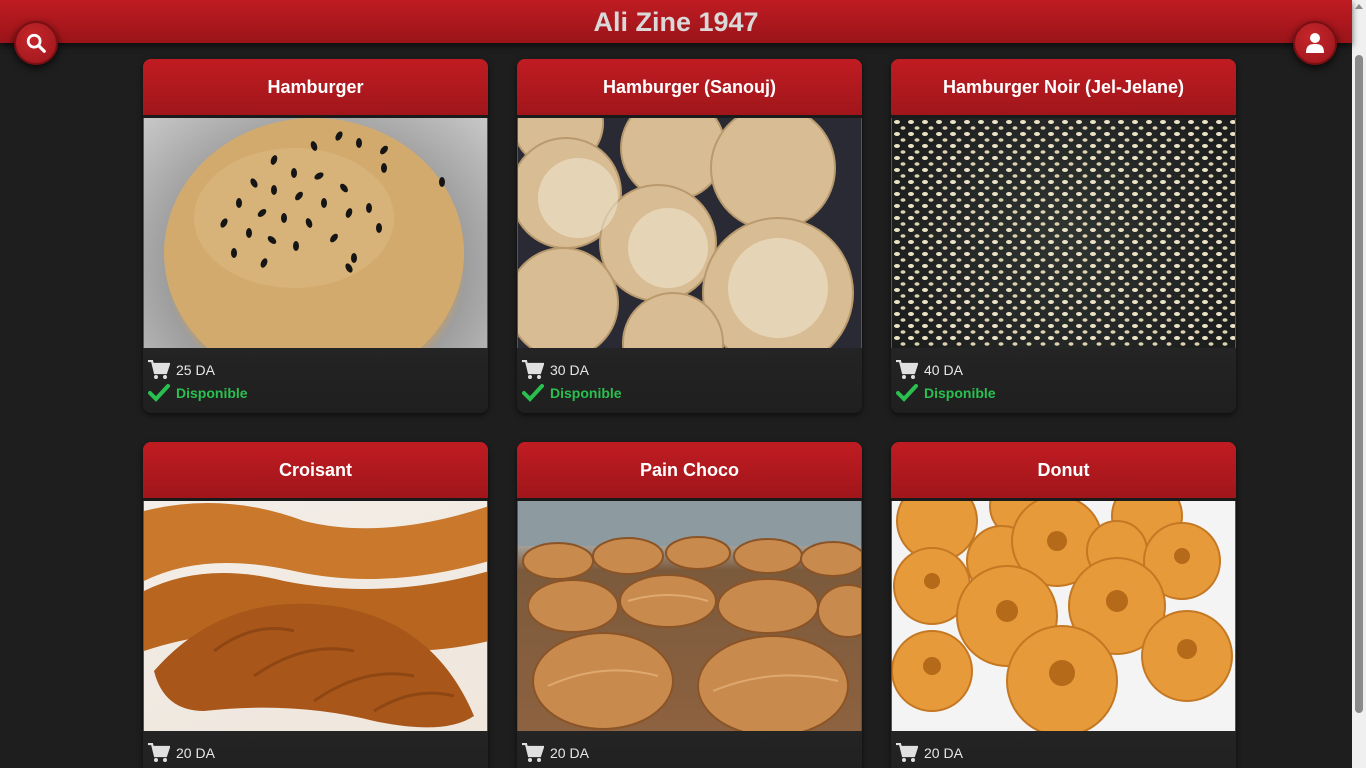  Describe the element at coordinates (315, 471) in the screenshot. I see `product-name: Croisant` at that location.